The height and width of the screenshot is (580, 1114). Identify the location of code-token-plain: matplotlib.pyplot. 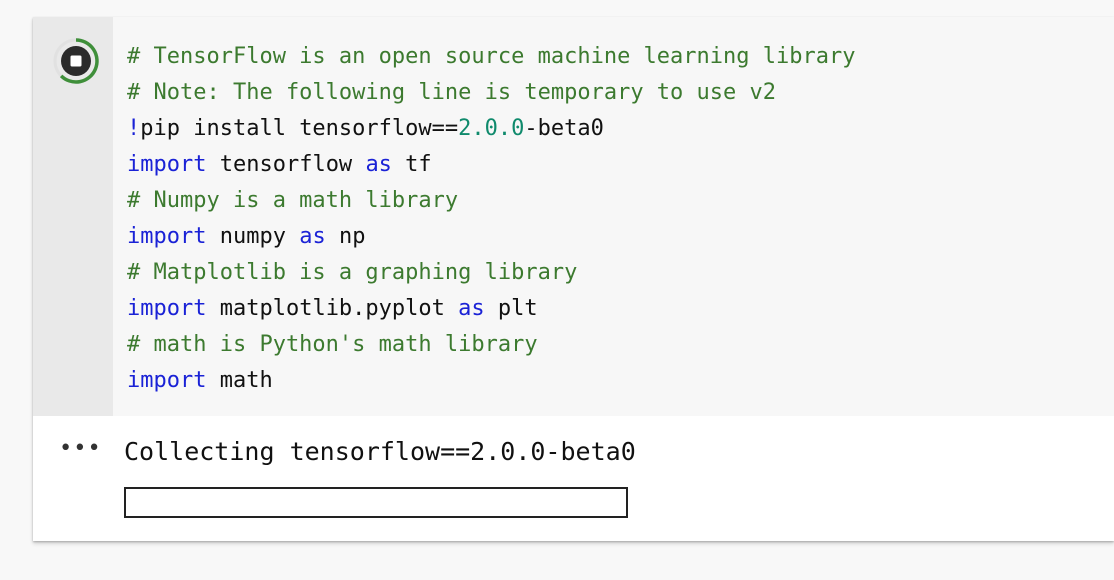
(332, 308).